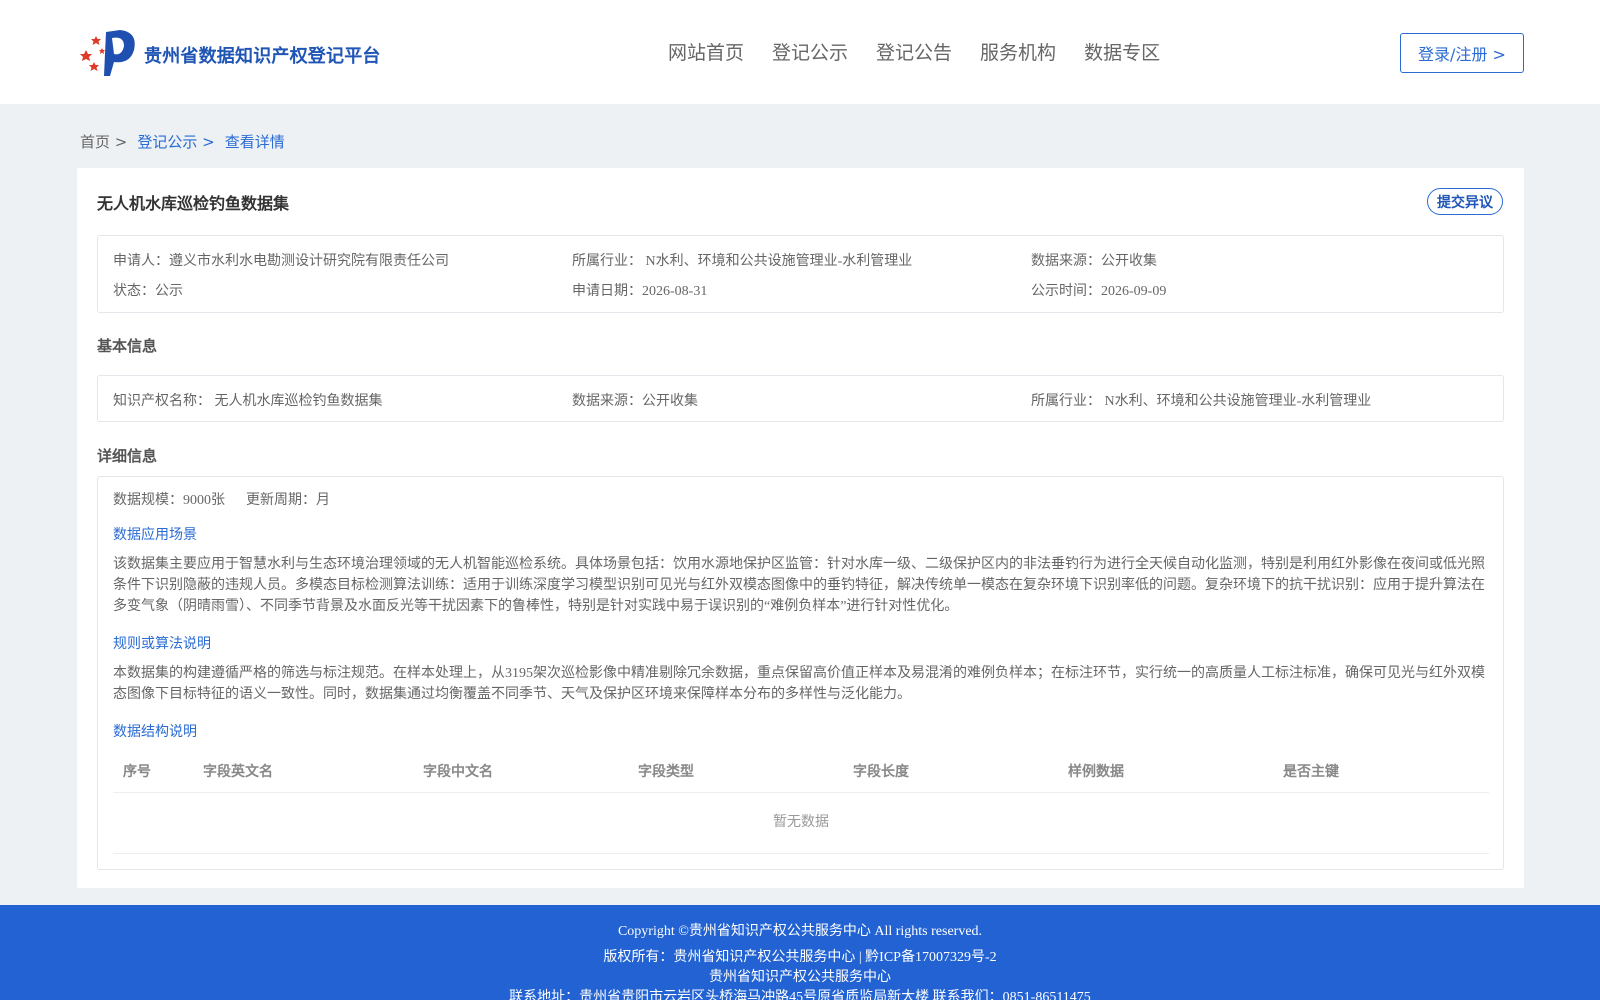 The width and height of the screenshot is (1600, 1000). I want to click on nav-home: 网站首页, so click(706, 51).